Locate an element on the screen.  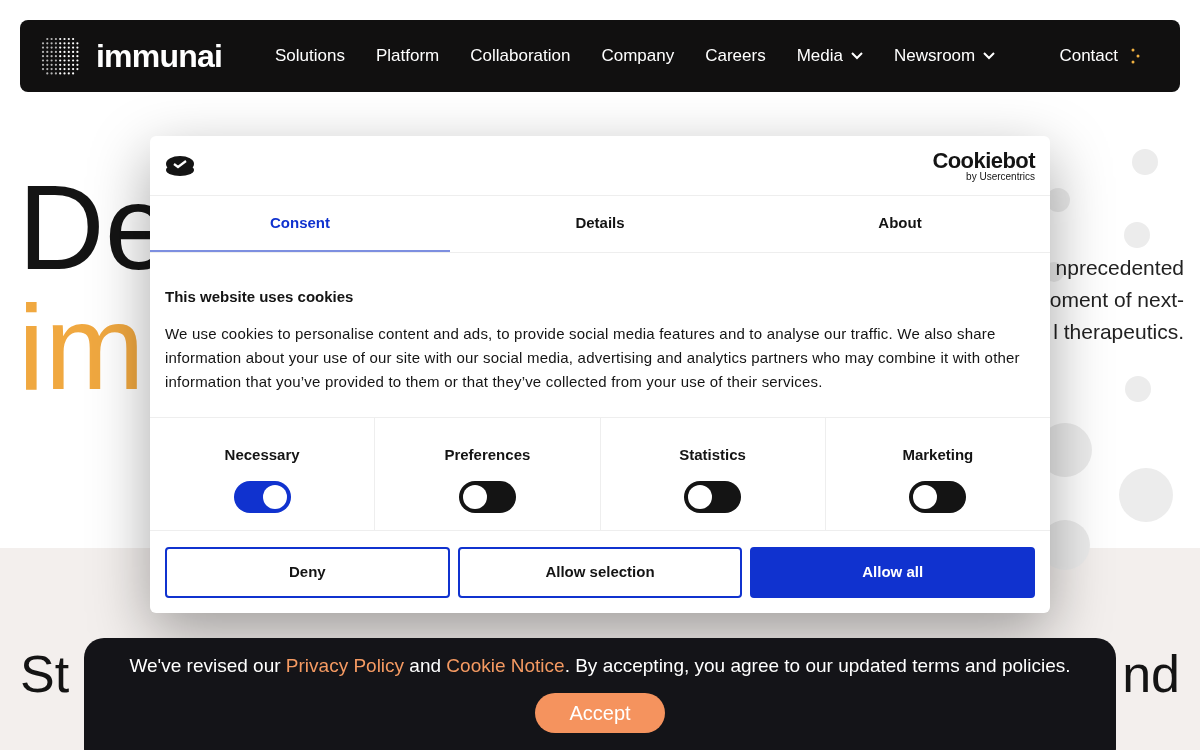
dialog-heading: This website uses cookies is located at coordinates (260, 297).